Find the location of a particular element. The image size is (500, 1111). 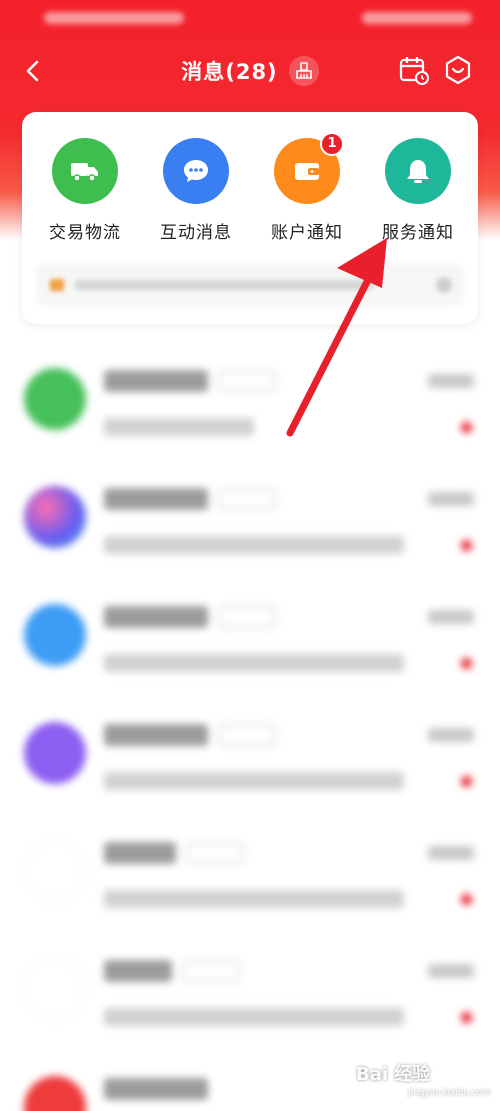

navigation-bar: 消息(28) is located at coordinates (250, 72).